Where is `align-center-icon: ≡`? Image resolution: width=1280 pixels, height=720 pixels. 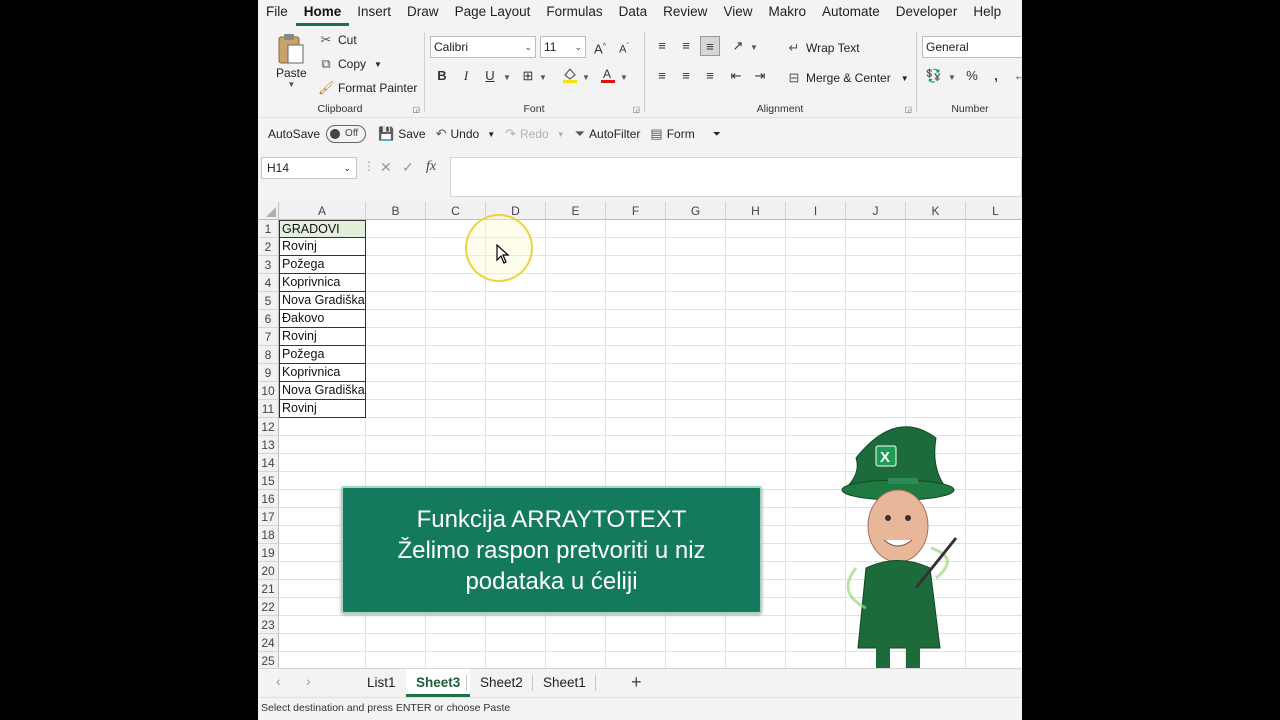 align-center-icon: ≡ is located at coordinates (686, 76).